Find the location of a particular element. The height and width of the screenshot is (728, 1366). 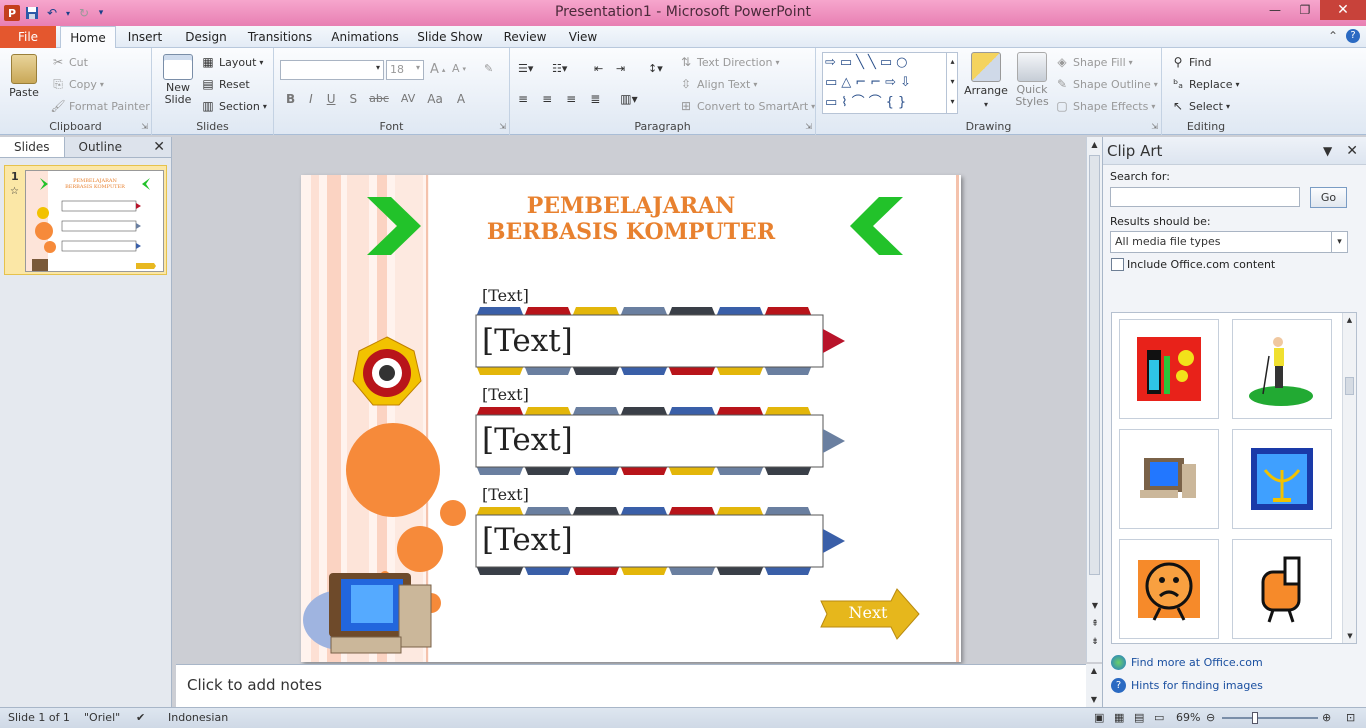

strikethrough-icon: abc is located at coordinates (379, 99).